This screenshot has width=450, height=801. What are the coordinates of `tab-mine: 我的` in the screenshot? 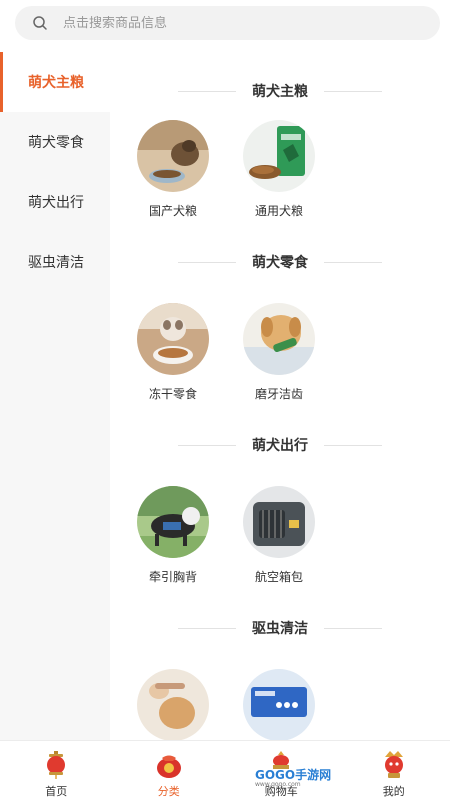 It's located at (394, 771).